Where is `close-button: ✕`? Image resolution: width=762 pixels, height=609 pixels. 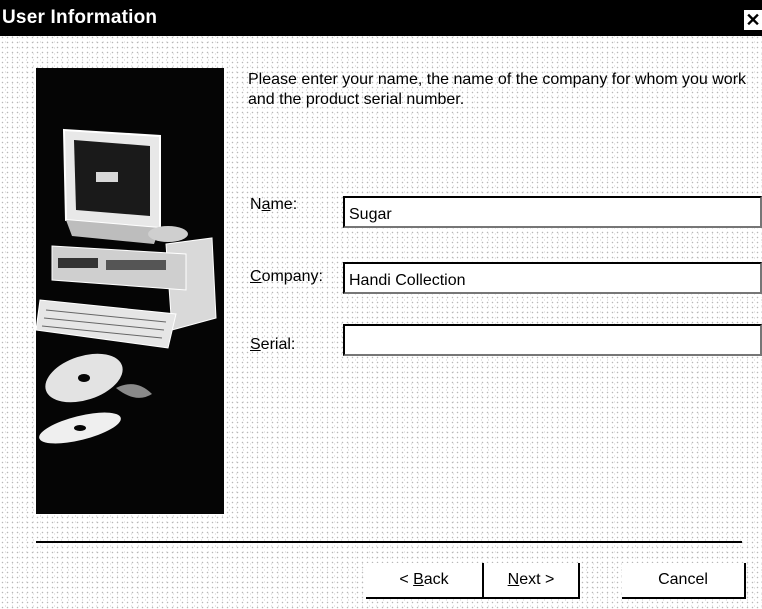 close-button: ✕ is located at coordinates (753, 20).